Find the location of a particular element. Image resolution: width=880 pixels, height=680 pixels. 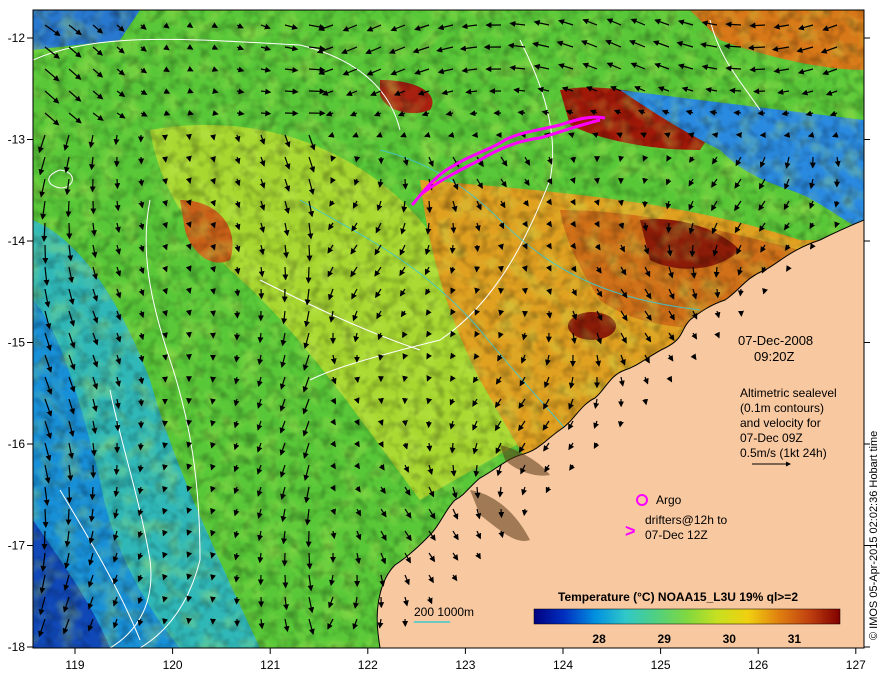

x-tick-label: 126 is located at coordinates (758, 665).